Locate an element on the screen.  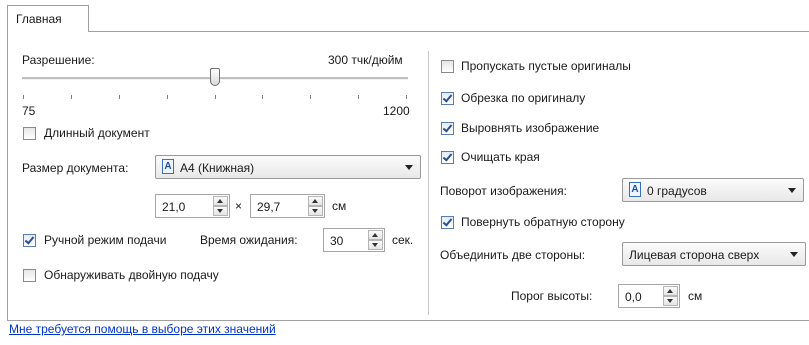
height-threshold-stepper: 0,0 is located at coordinates (649, 296).